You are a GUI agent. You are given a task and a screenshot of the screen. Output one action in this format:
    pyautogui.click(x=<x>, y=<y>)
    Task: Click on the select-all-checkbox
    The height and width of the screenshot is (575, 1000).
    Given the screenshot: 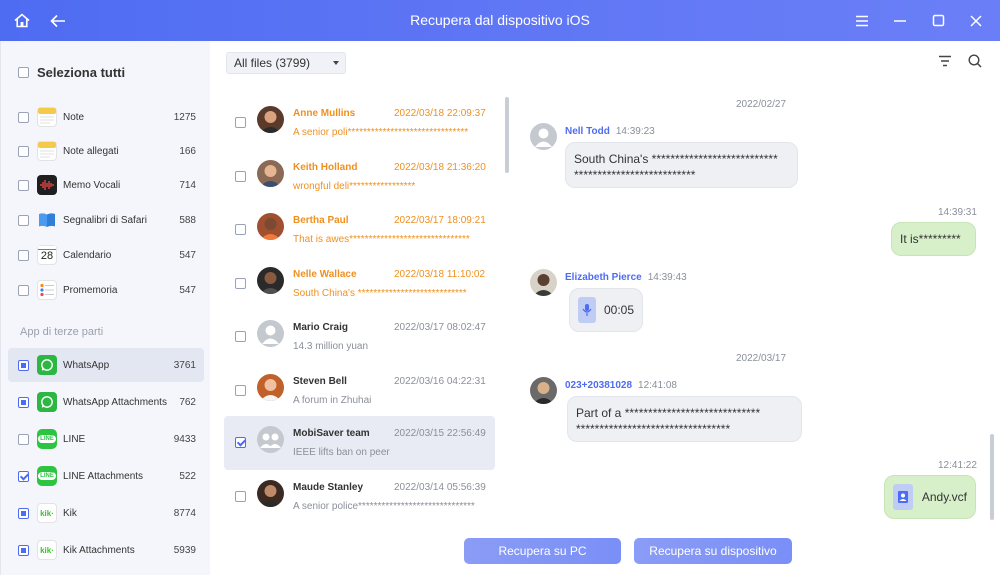 What is the action you would take?
    pyautogui.click(x=23, y=72)
    